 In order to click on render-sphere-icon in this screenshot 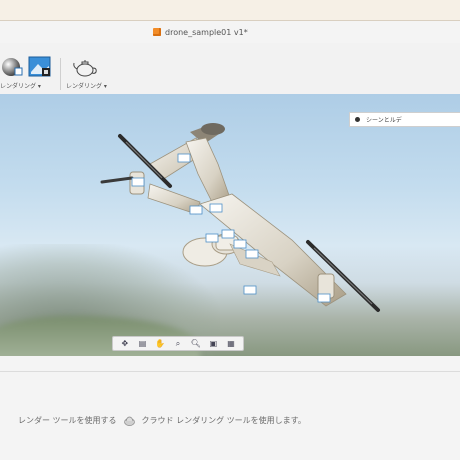, I will do `click(26, 66)`.